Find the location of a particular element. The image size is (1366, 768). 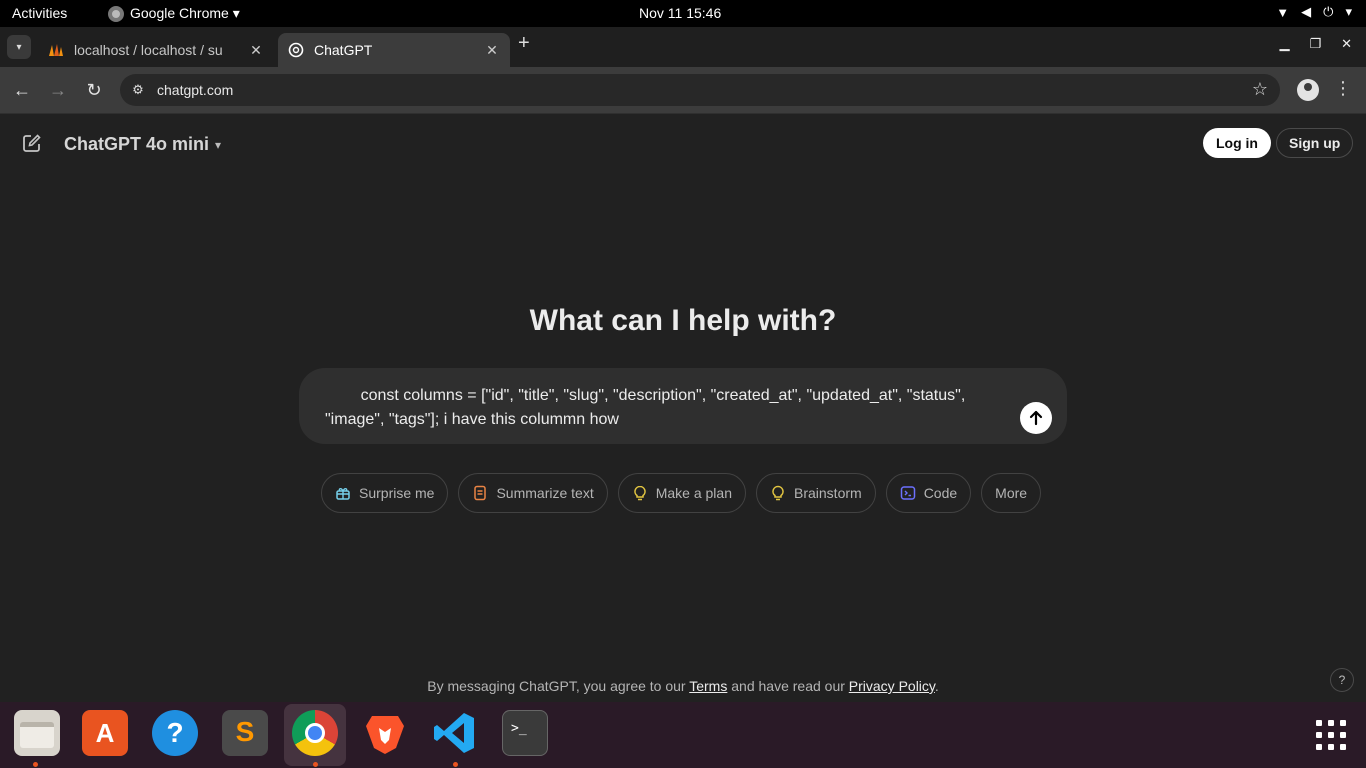

new-tab-button: + is located at coordinates (524, 43).